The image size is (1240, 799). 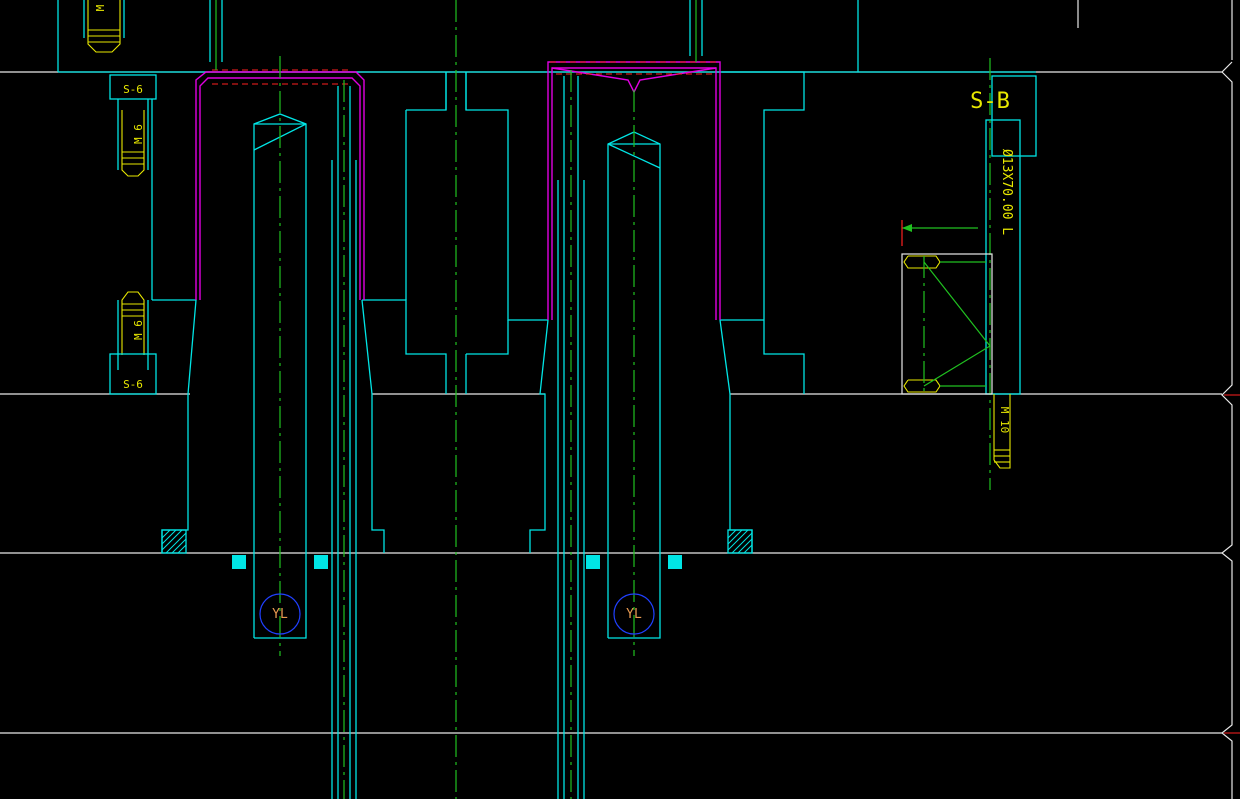 What do you see at coordinates (100, 7) in the screenshot?
I see `thread-top-left-label: M` at bounding box center [100, 7].